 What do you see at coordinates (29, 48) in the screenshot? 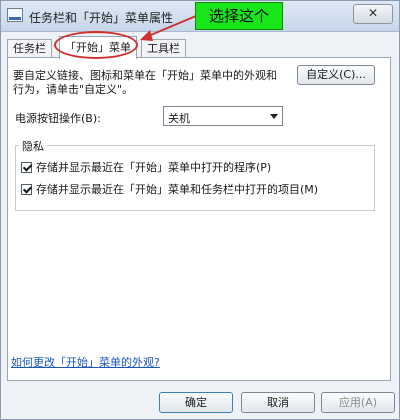
I see `tab-taskbar: 任务栏` at bounding box center [29, 48].